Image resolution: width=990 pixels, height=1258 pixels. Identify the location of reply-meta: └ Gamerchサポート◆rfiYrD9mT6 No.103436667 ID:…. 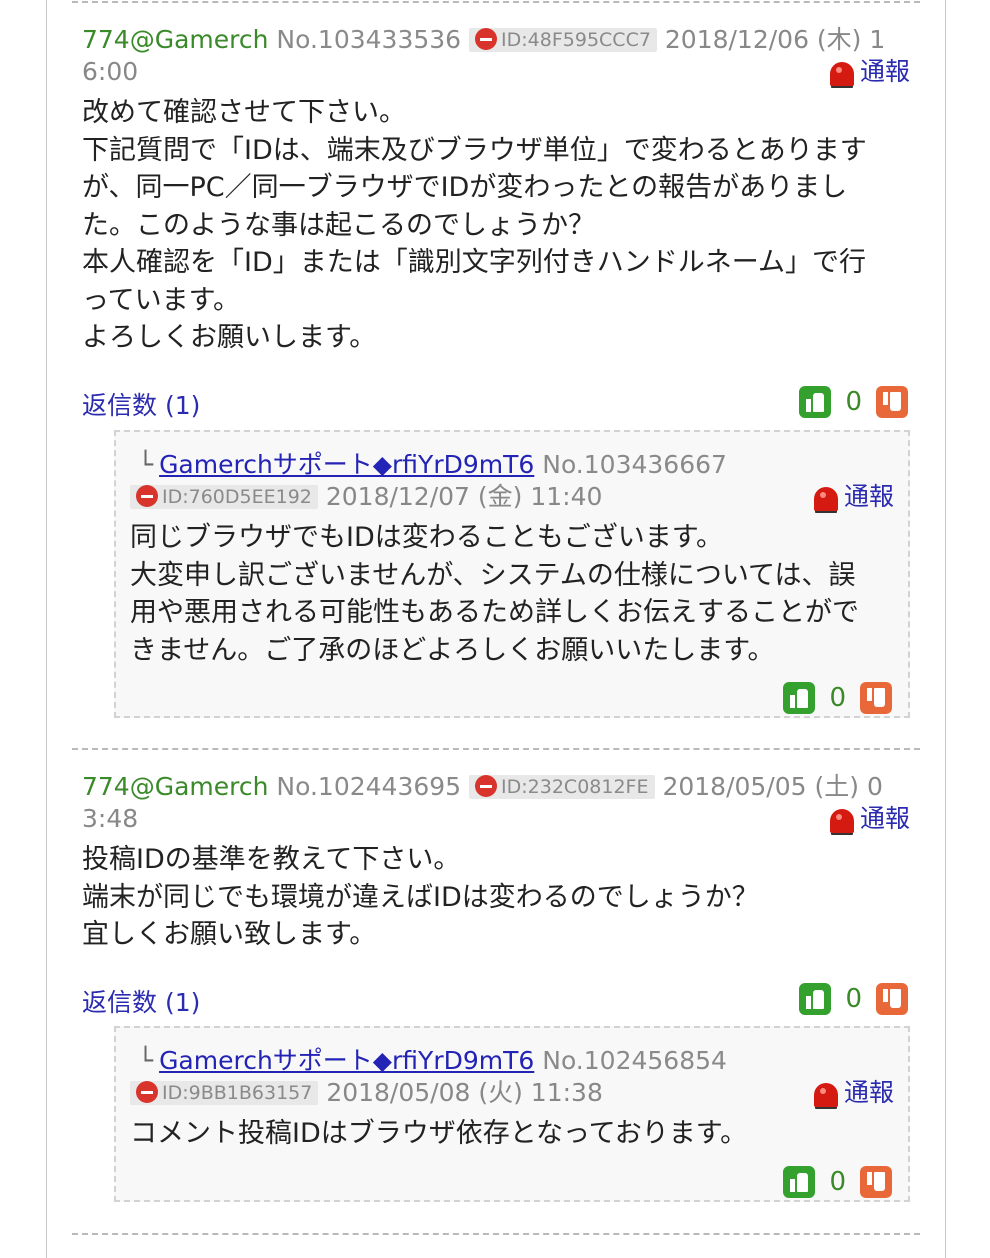
(512, 481).